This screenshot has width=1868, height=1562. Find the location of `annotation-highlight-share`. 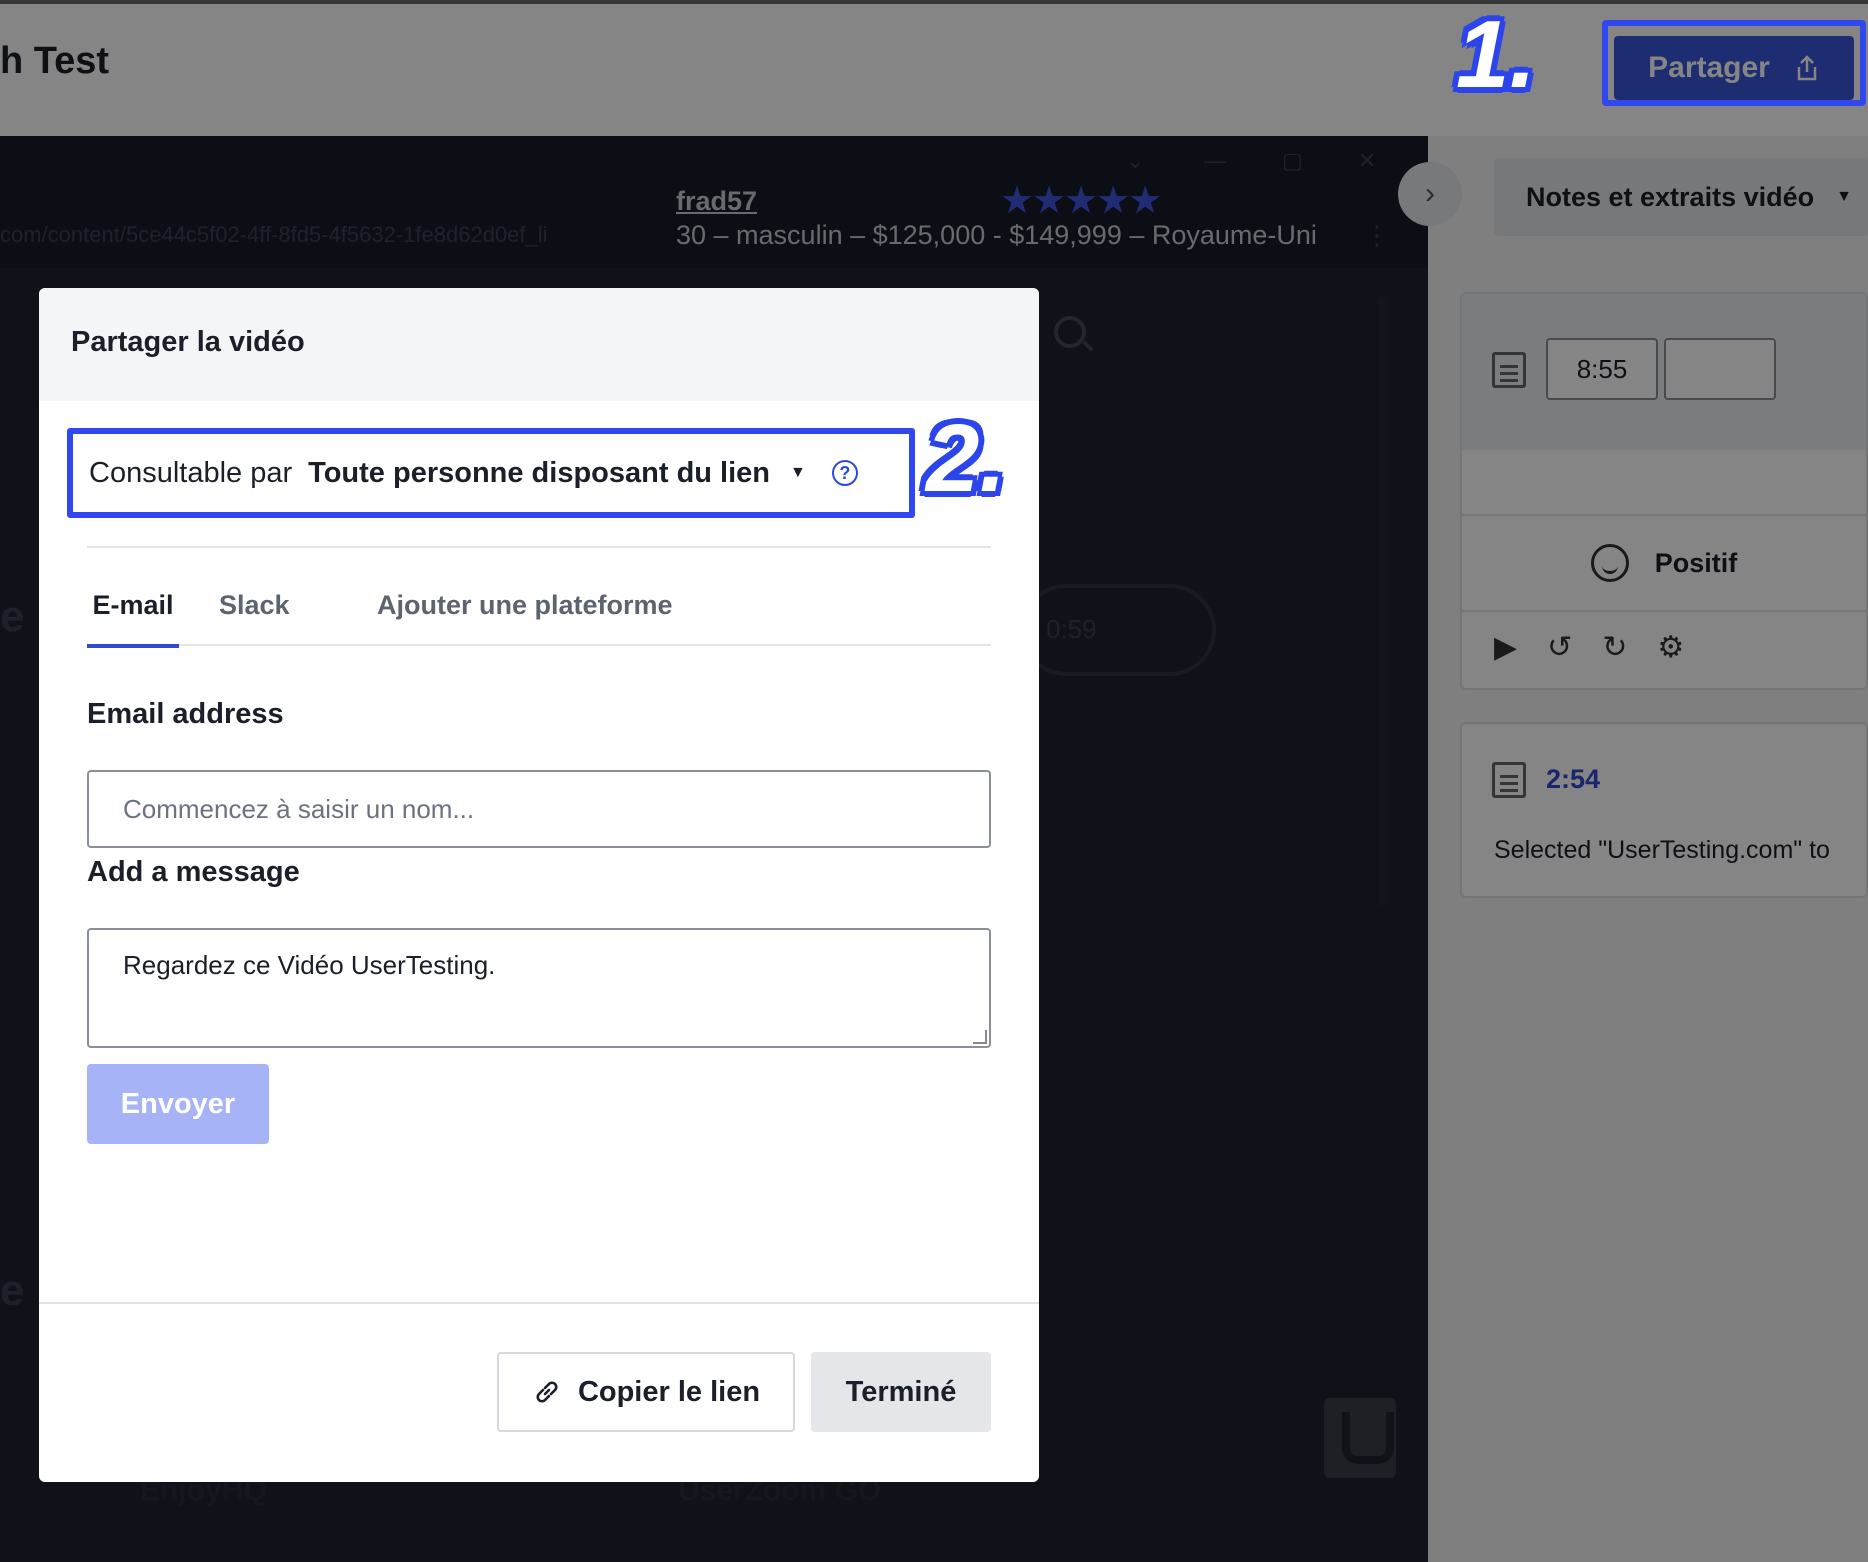

annotation-highlight-share is located at coordinates (1734, 63).